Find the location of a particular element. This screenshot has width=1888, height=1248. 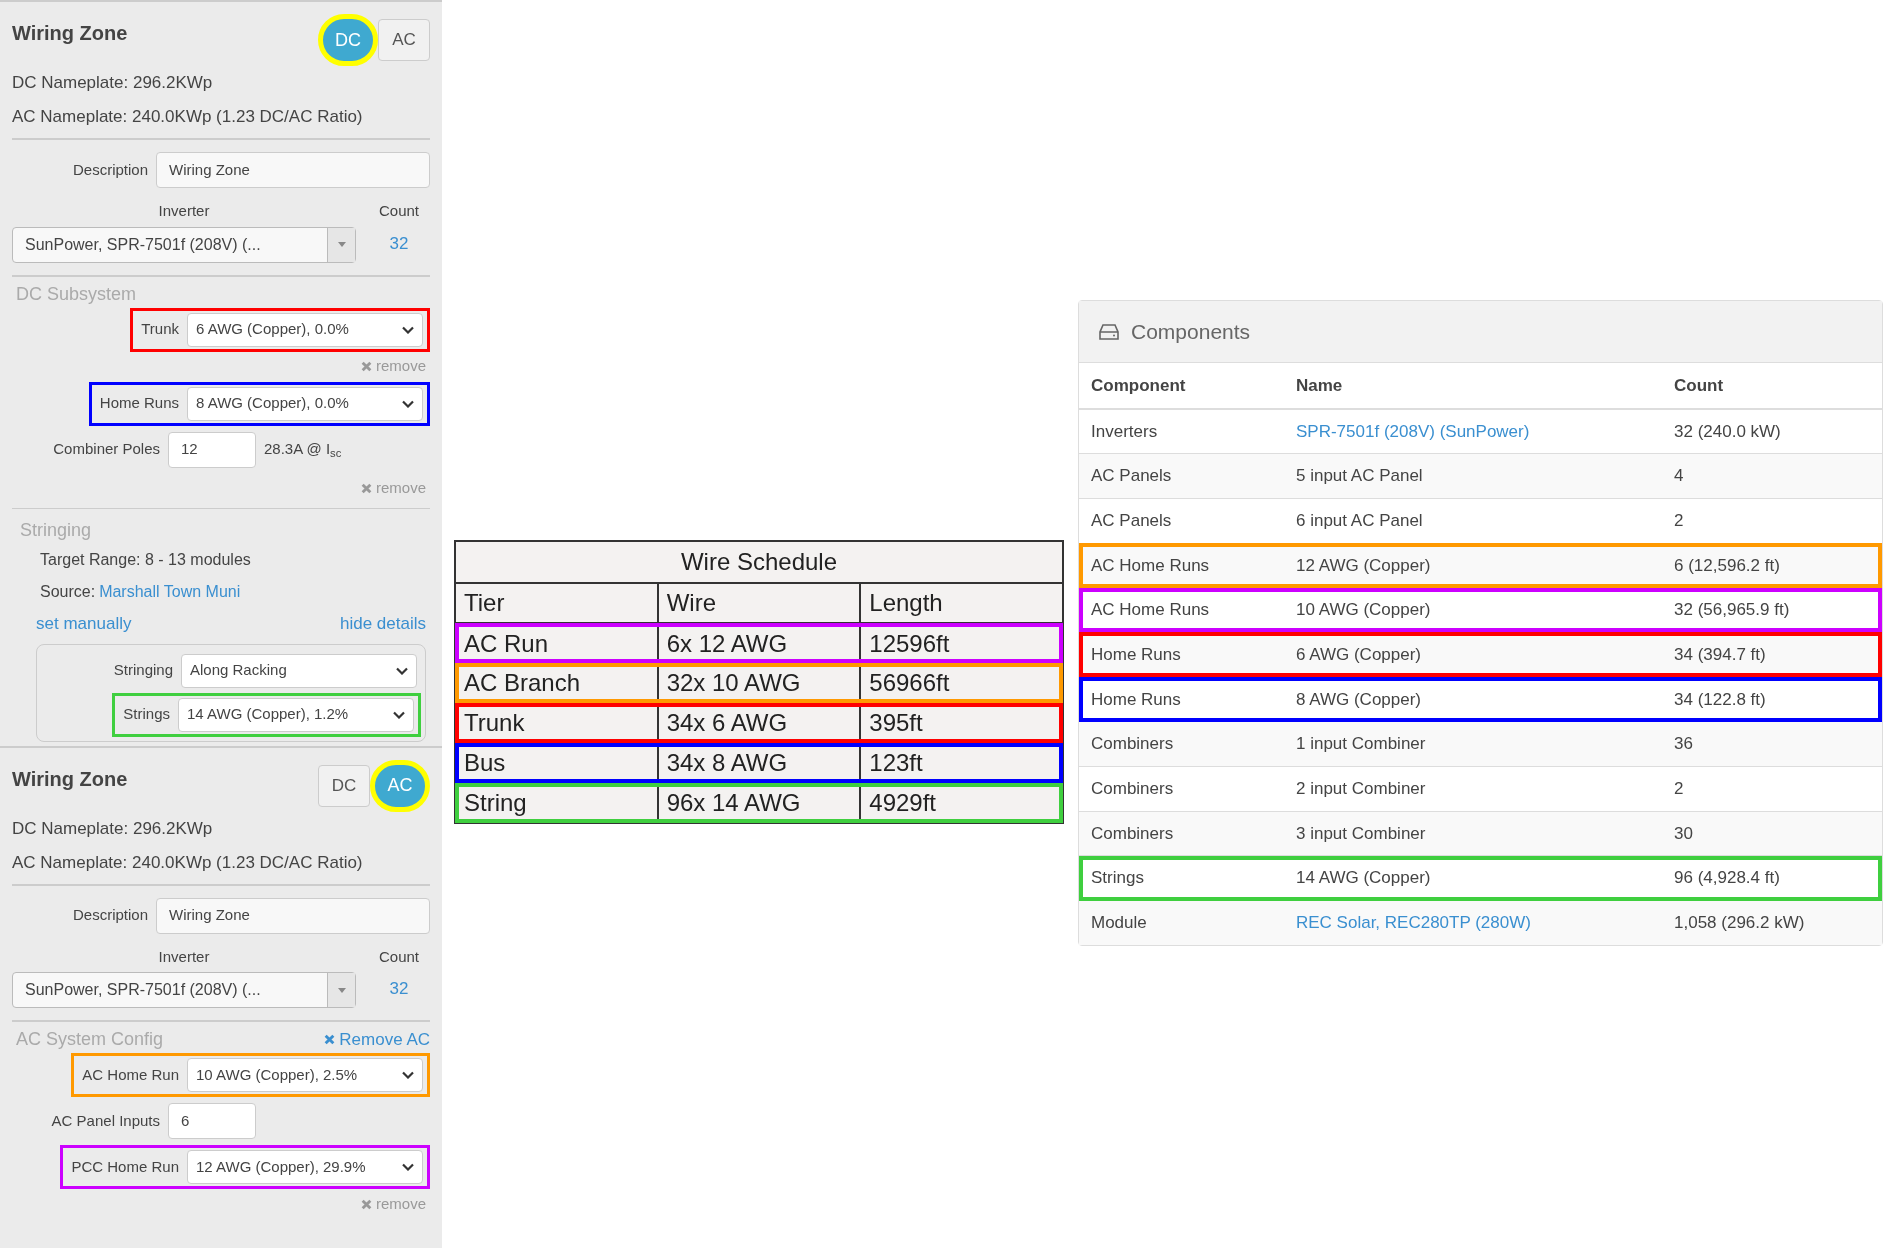

table-cell: 4 is located at coordinates (1772, 476).